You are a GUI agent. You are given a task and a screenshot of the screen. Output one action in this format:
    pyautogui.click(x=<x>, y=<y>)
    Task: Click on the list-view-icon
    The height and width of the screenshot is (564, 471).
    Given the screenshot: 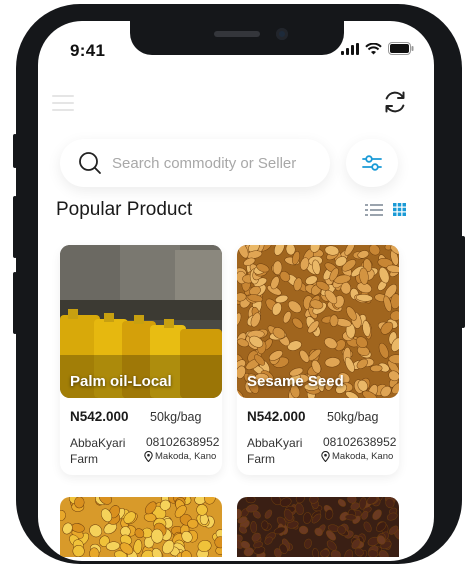 What is the action you would take?
    pyautogui.click(x=374, y=209)
    